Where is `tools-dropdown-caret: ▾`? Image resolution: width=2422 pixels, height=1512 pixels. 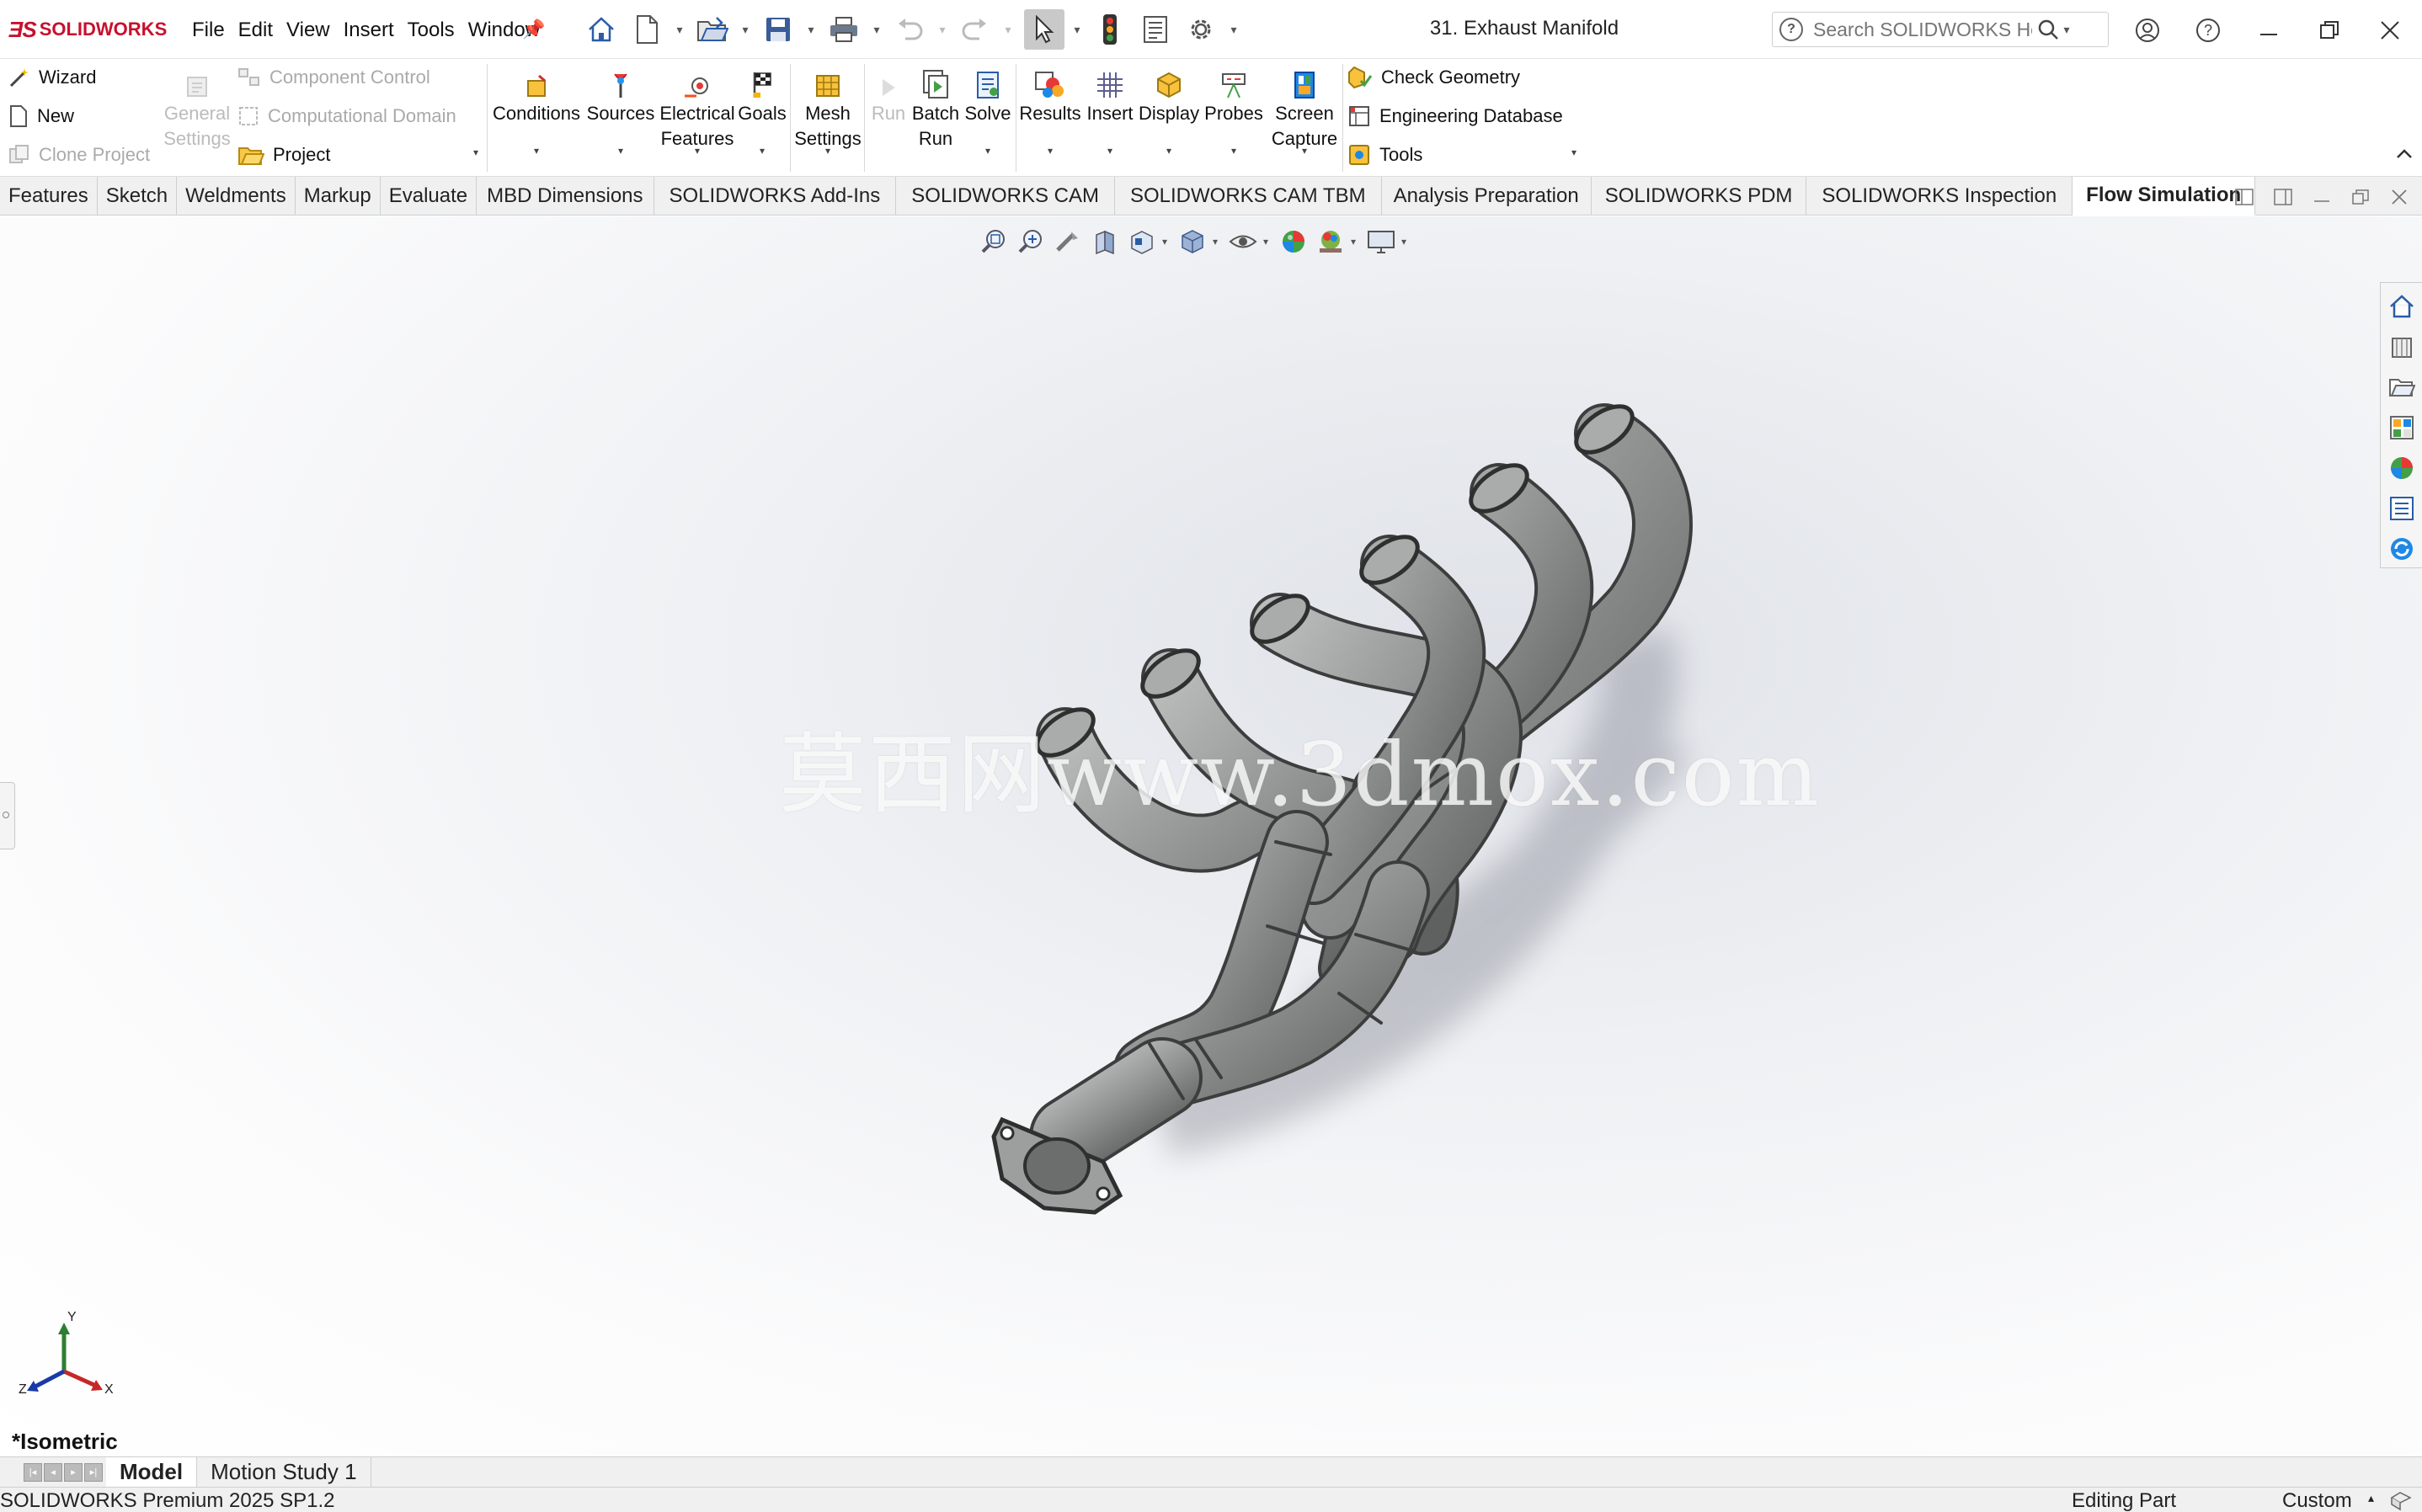
tools-dropdown-caret: ▾ is located at coordinates (1573, 152).